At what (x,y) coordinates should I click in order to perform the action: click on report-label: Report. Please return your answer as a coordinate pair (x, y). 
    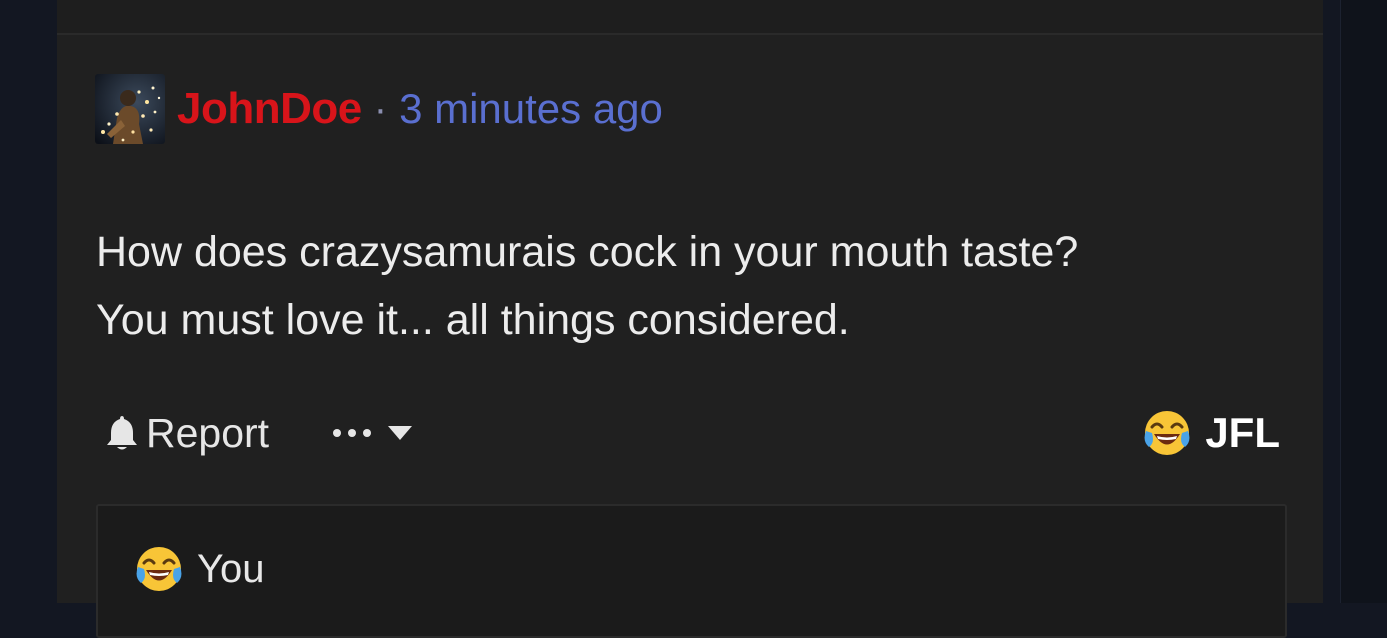
    Looking at the image, I should click on (208, 432).